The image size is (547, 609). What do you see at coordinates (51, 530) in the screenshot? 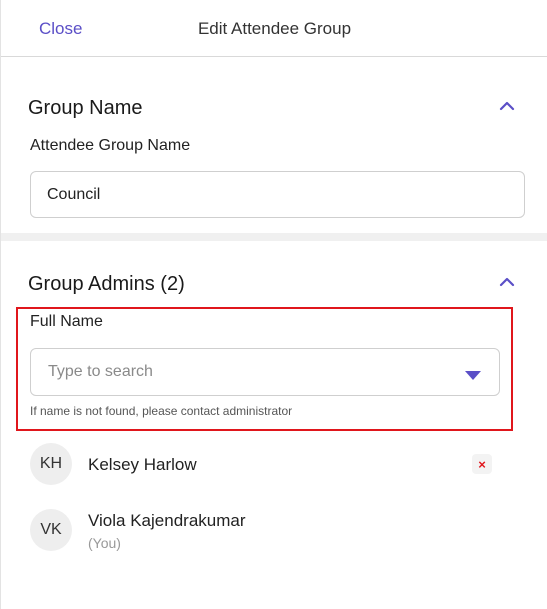
I see `avatar: VK` at bounding box center [51, 530].